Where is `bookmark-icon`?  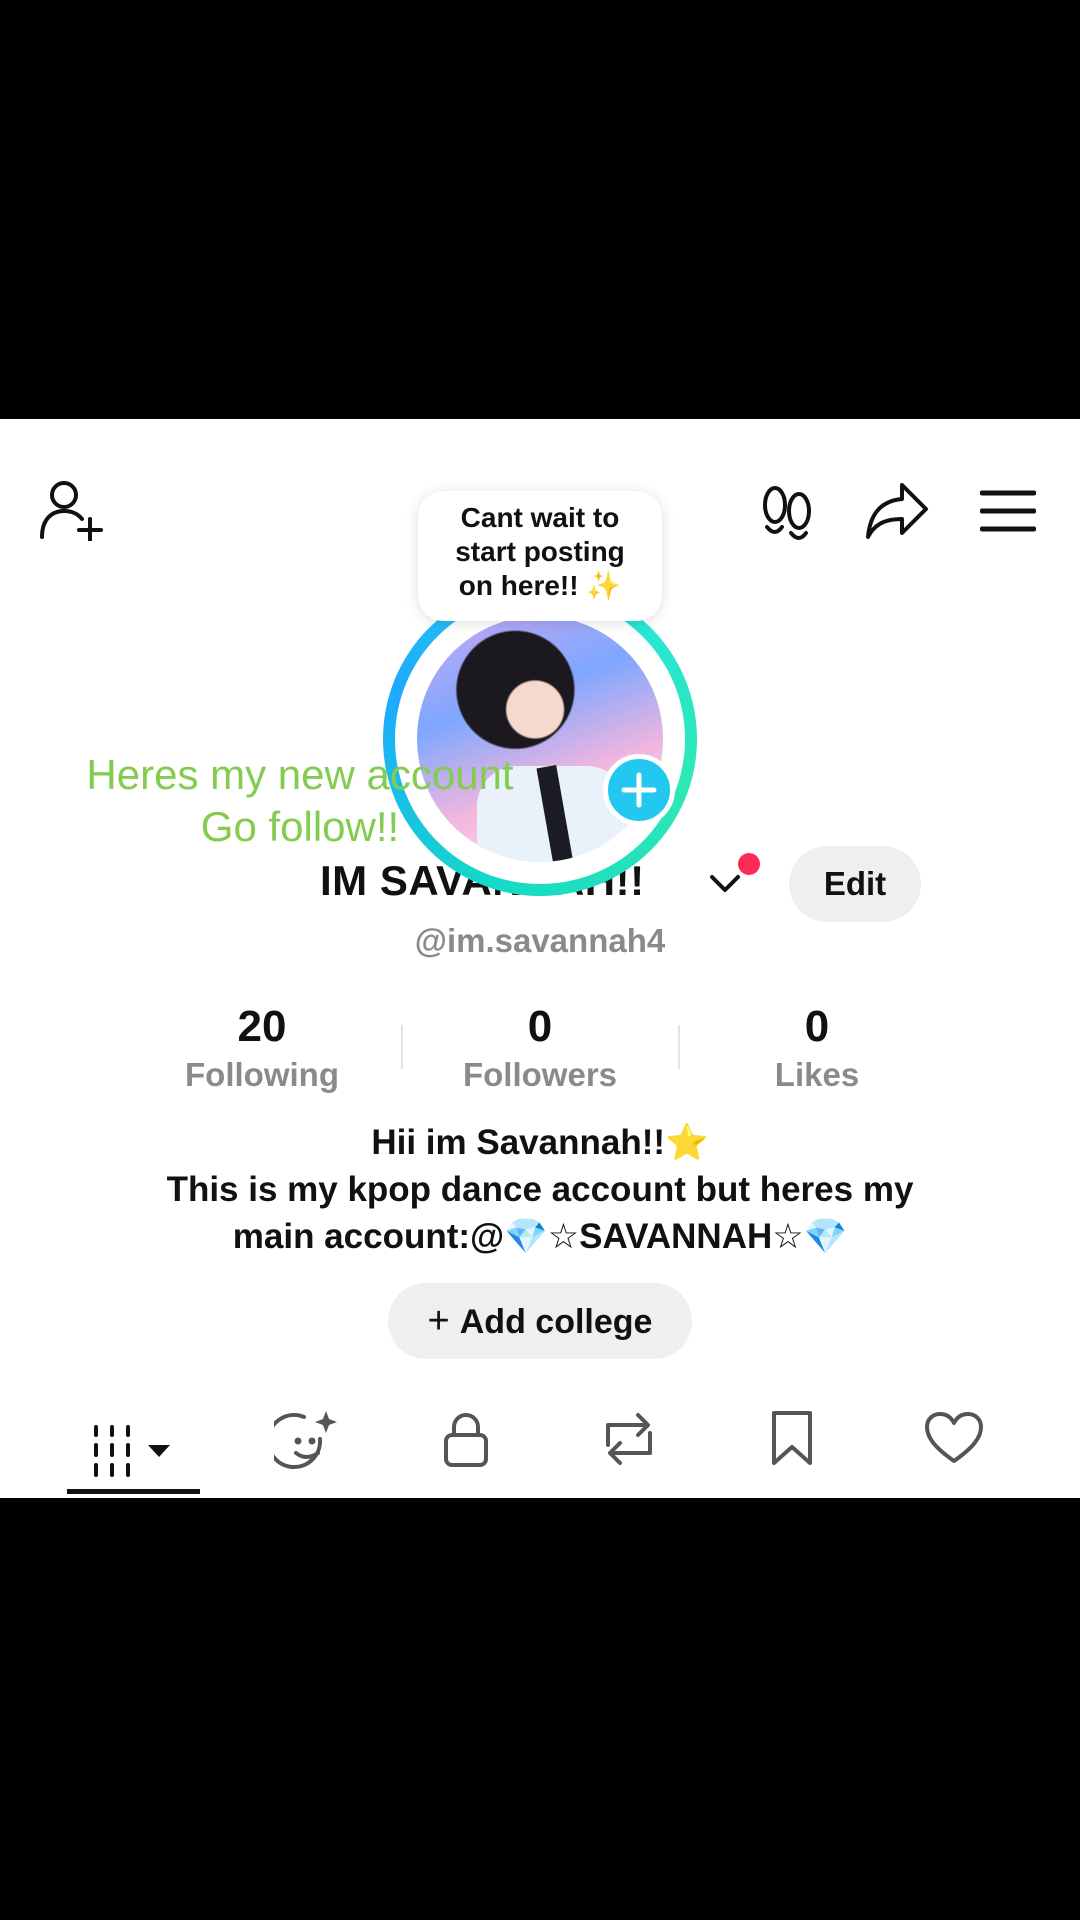
bookmark-icon is located at coordinates (792, 1438).